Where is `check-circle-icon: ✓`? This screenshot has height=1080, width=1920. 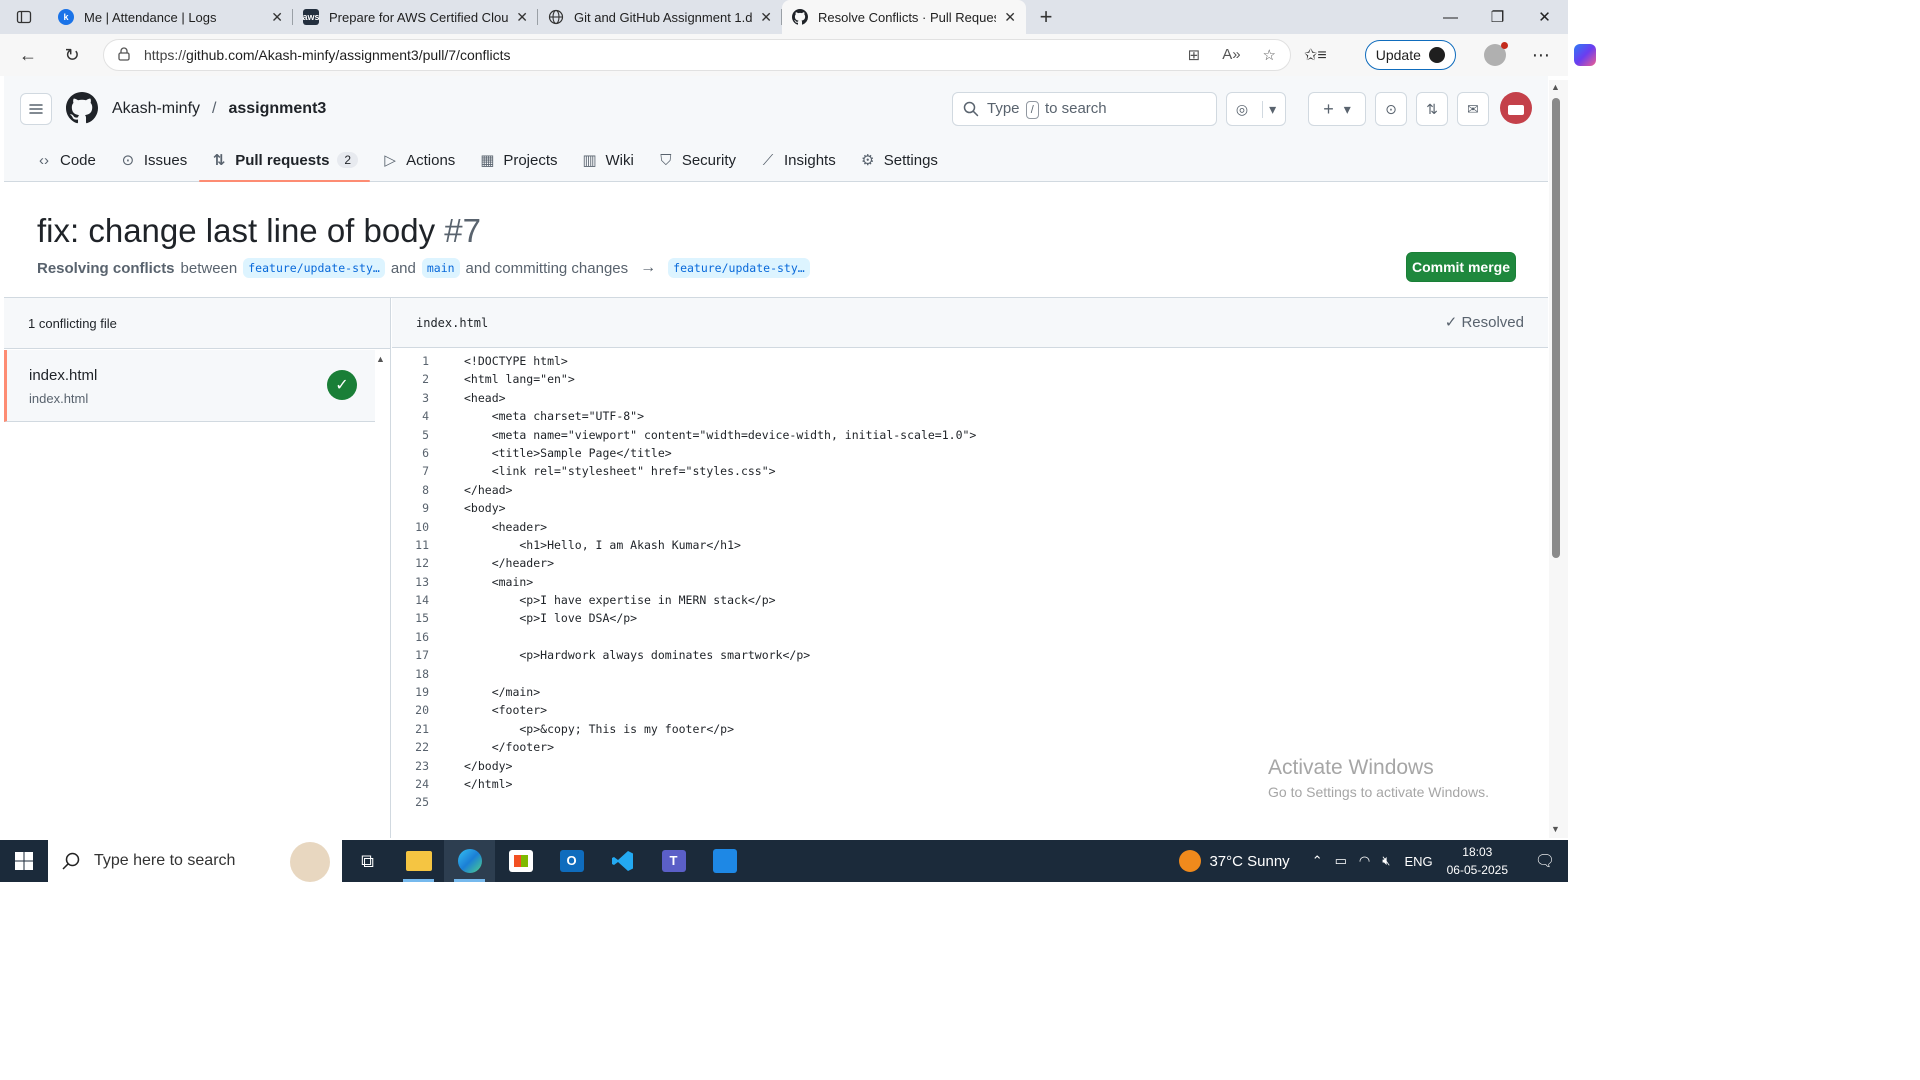
check-circle-icon: ✓ is located at coordinates (342, 385).